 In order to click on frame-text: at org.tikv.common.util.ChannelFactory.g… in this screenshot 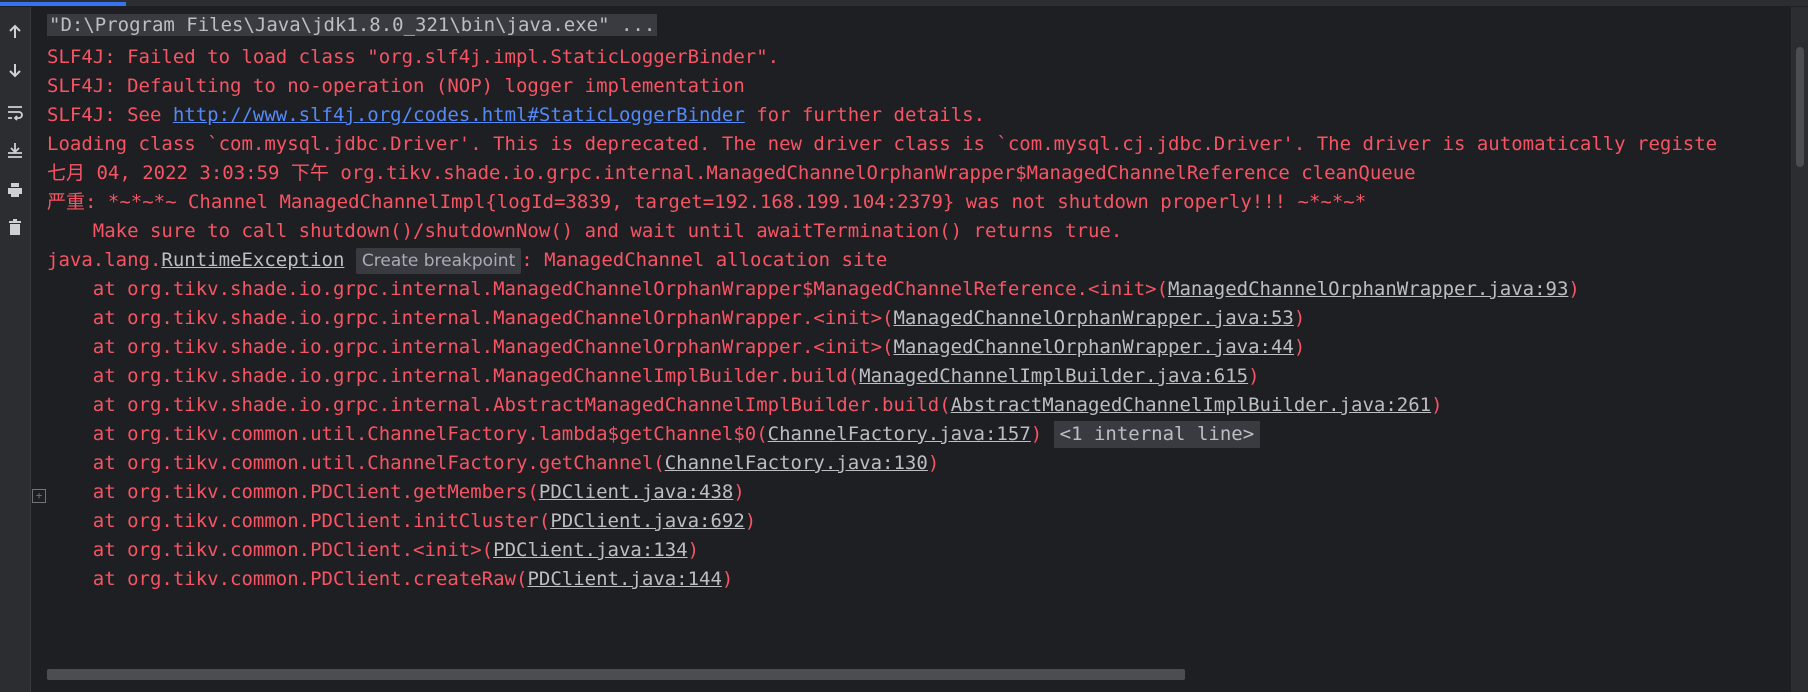, I will do `click(356, 463)`.